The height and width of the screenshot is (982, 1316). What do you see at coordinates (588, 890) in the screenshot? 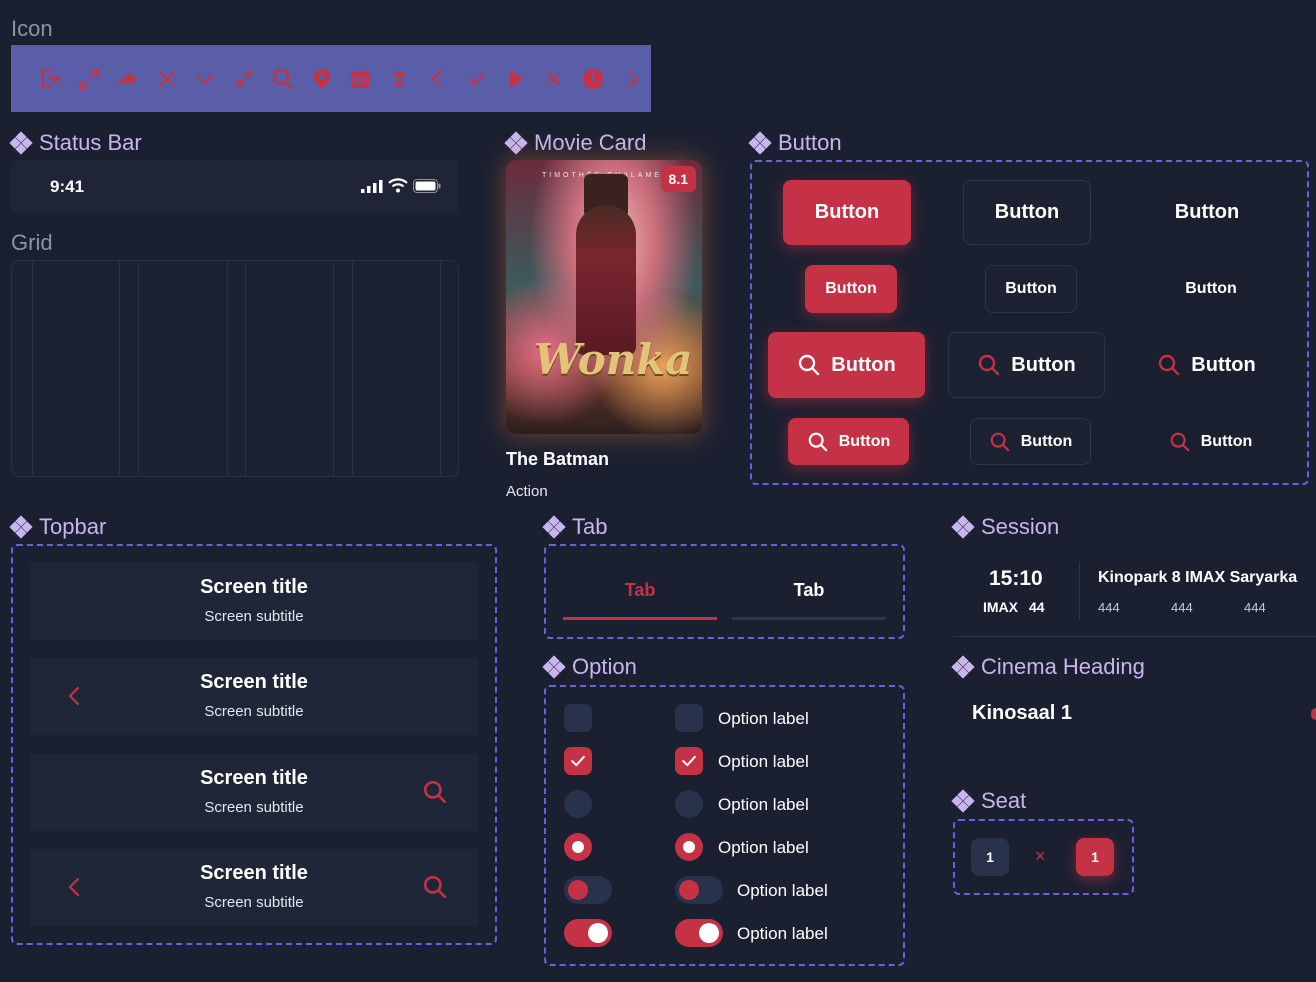
I see `toggle-off` at bounding box center [588, 890].